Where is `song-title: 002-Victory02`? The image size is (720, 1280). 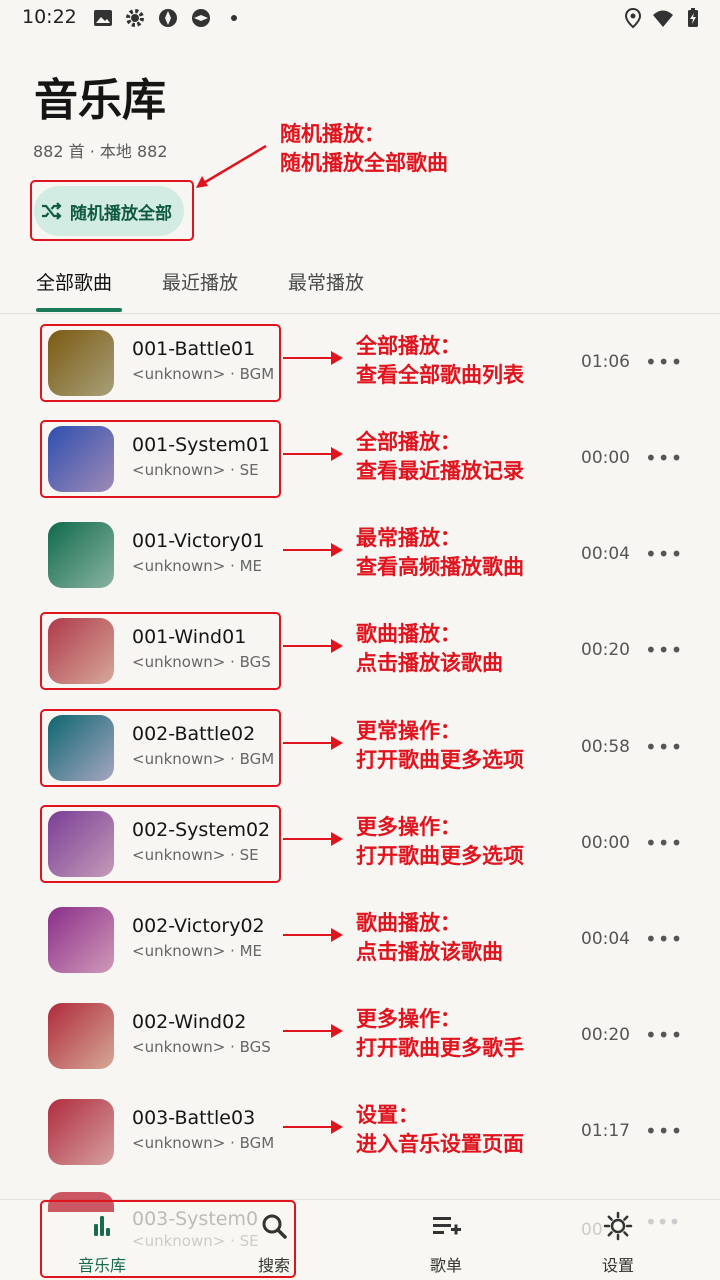
song-title: 002-Victory02 is located at coordinates (198, 926).